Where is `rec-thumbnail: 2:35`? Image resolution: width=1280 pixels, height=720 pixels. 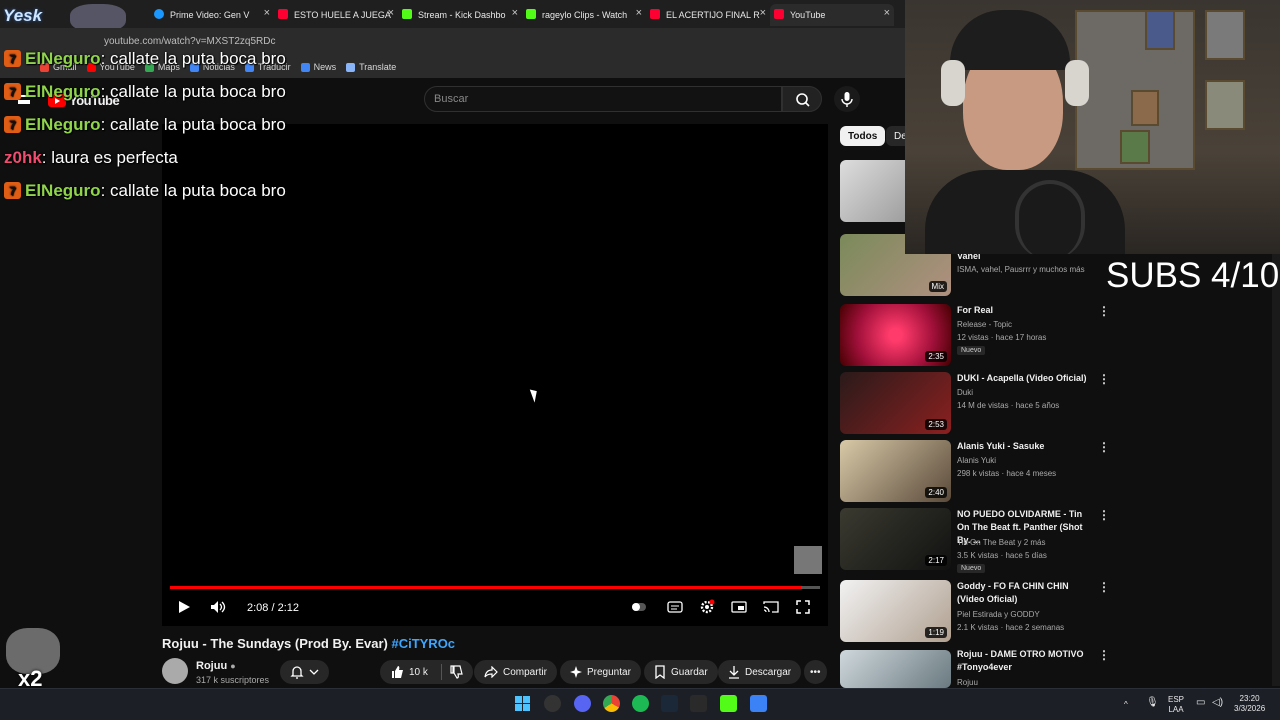 rec-thumbnail: 2:35 is located at coordinates (895, 335).